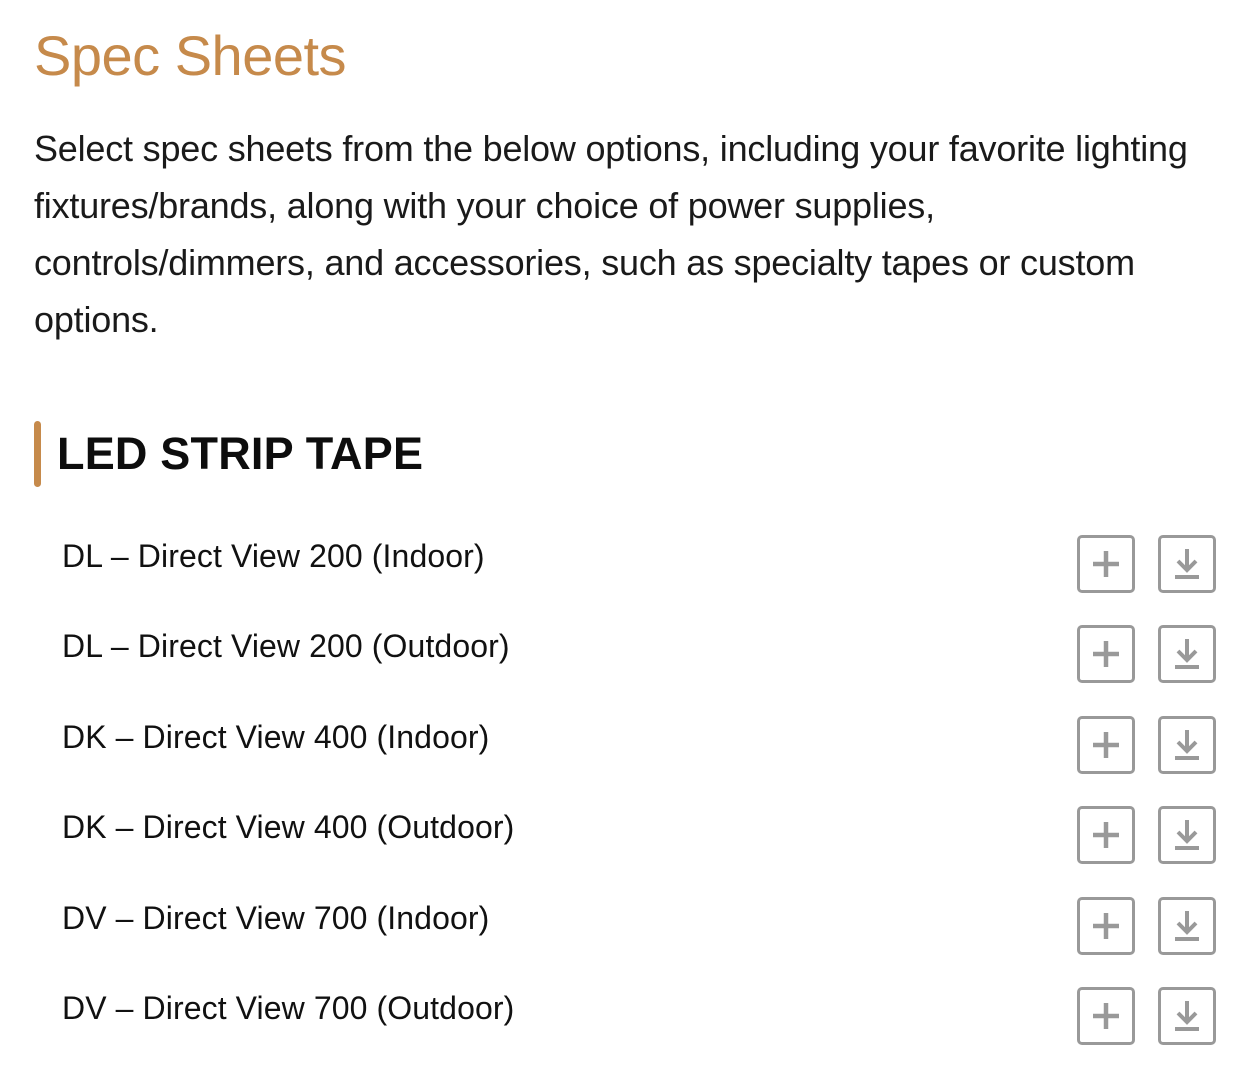 This screenshot has height=1084, width=1252. Describe the element at coordinates (626, 1017) in the screenshot. I see `list-item: DV – Direct View 700 (Outdoor)` at that location.